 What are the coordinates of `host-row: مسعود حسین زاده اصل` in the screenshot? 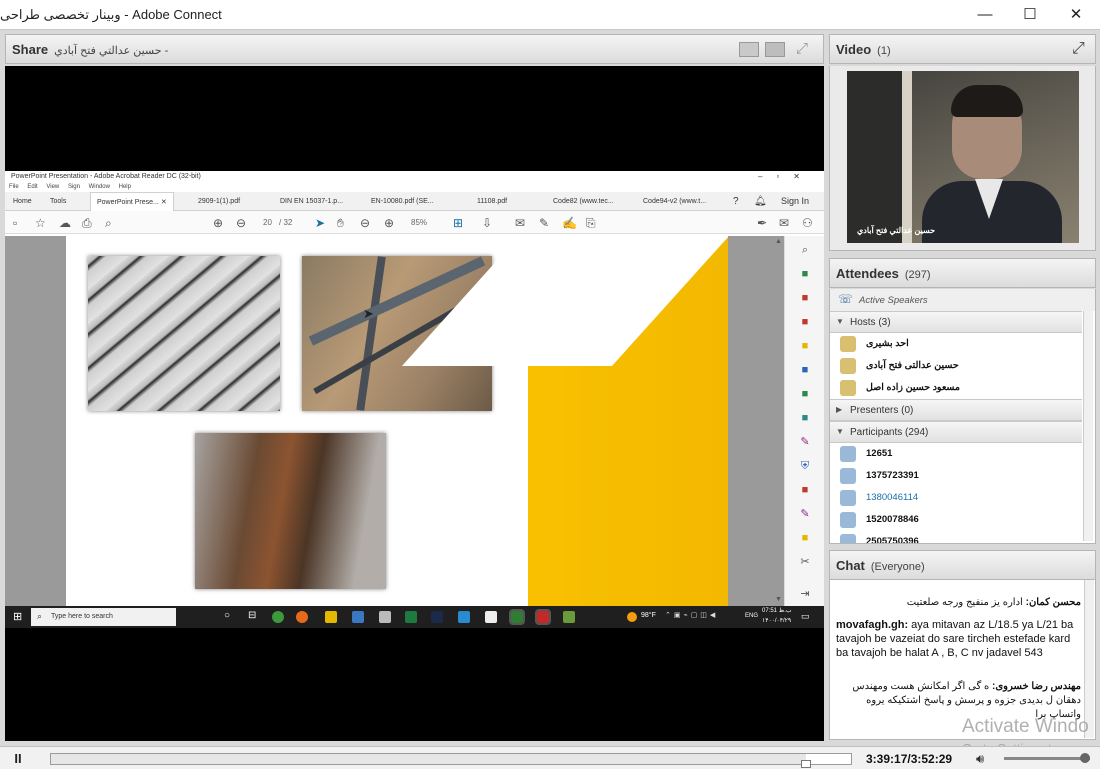 It's located at (956, 388).